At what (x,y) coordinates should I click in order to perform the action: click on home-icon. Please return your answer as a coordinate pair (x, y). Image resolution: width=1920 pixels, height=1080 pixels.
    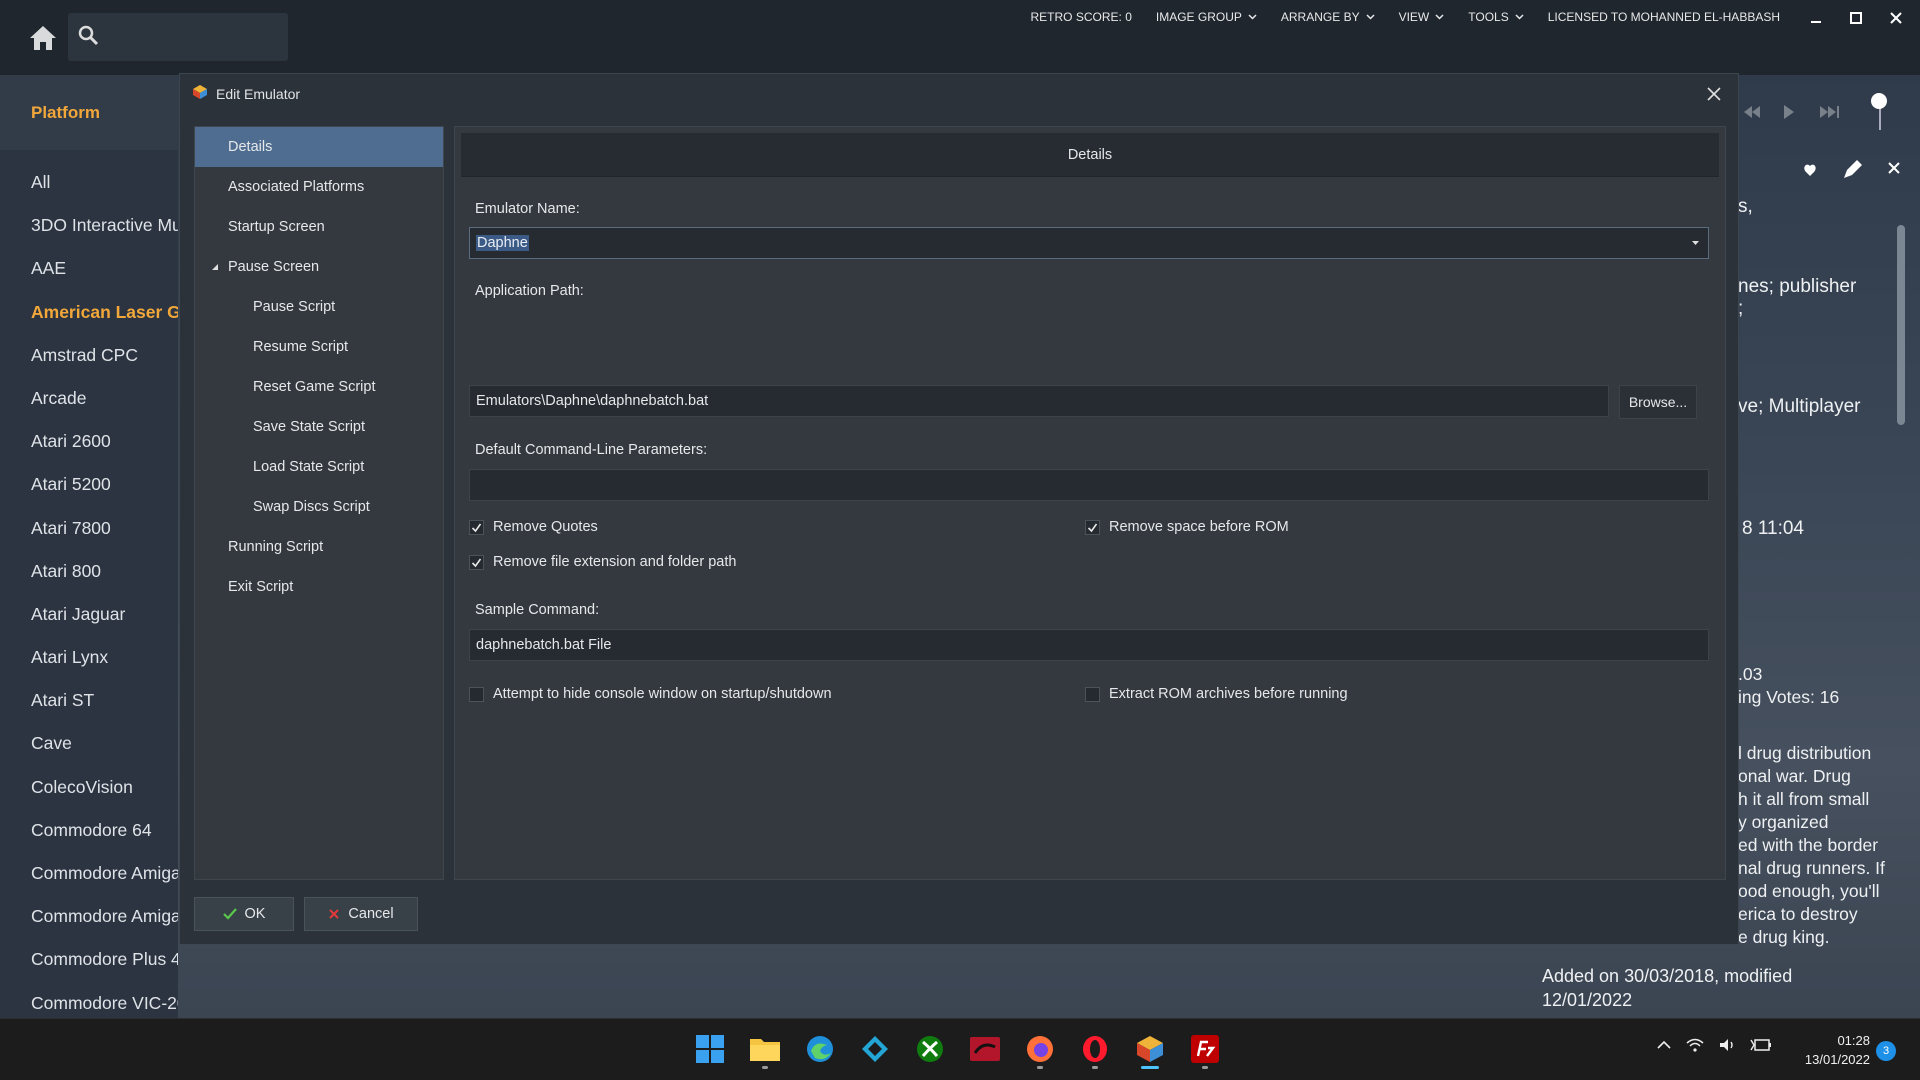
    Looking at the image, I should click on (43, 38).